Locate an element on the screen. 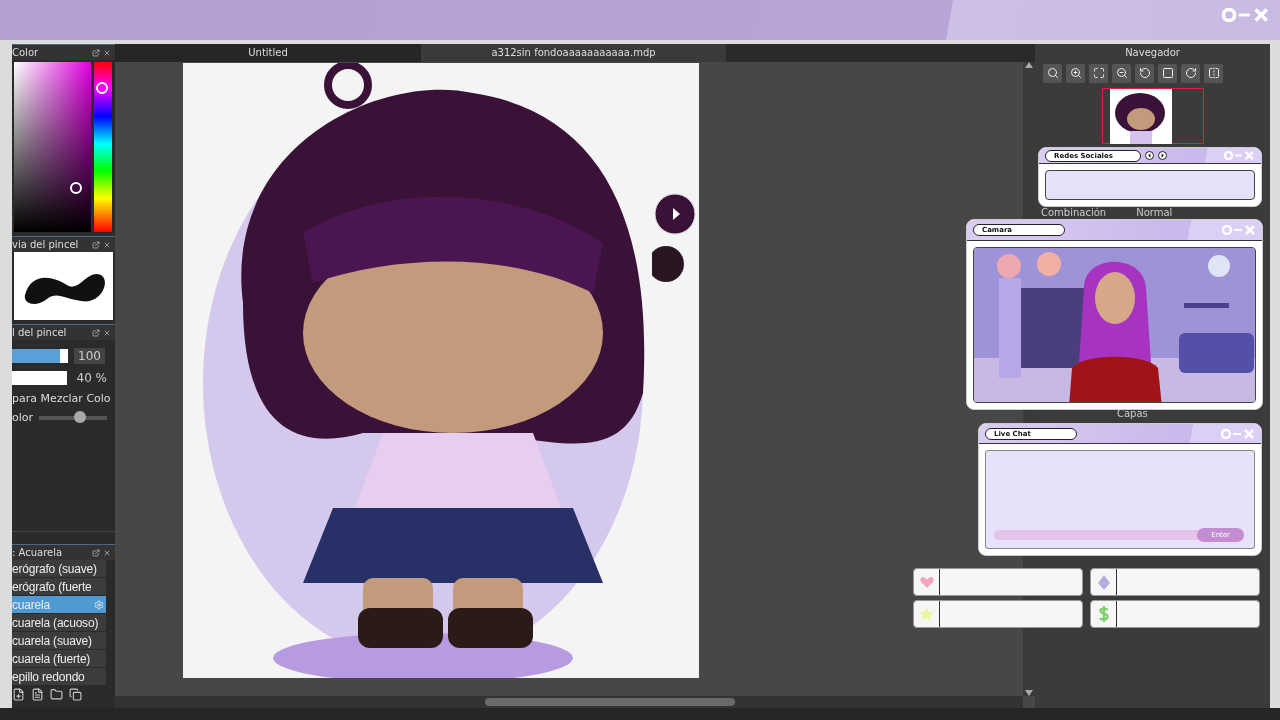 This screenshot has height=720, width=1280. mix-label: para Mezclar Colo is located at coordinates (61, 398).